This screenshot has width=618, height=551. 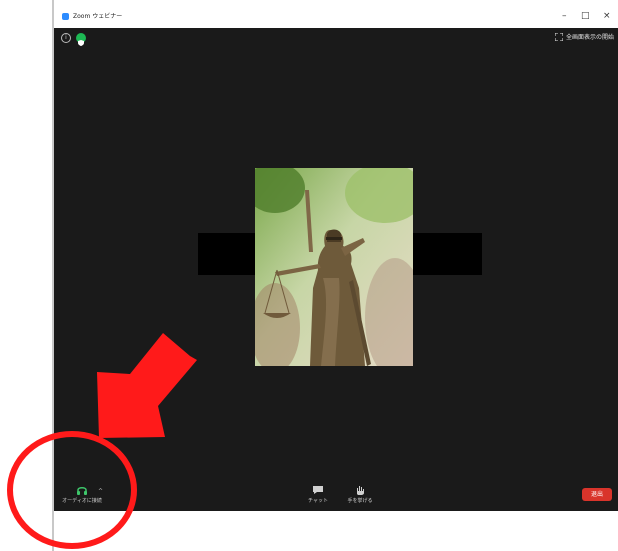 What do you see at coordinates (65, 16) in the screenshot?
I see `zoom-app-icon` at bounding box center [65, 16].